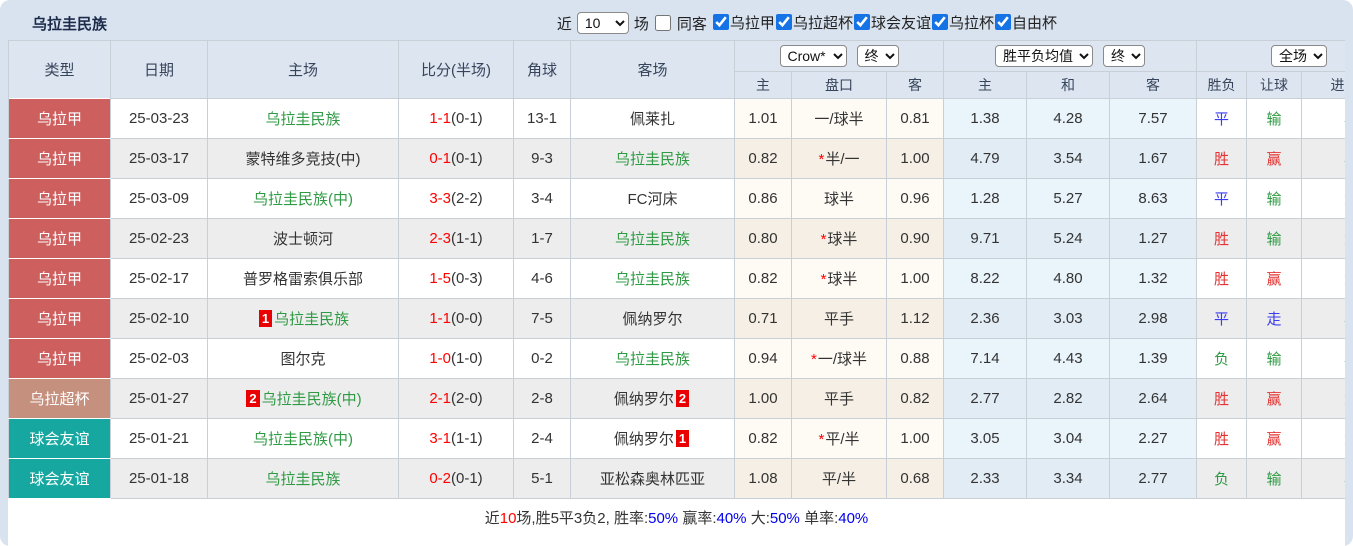  Describe the element at coordinates (265, 318) in the screenshot. I see `match-order-badge: 1` at that location.